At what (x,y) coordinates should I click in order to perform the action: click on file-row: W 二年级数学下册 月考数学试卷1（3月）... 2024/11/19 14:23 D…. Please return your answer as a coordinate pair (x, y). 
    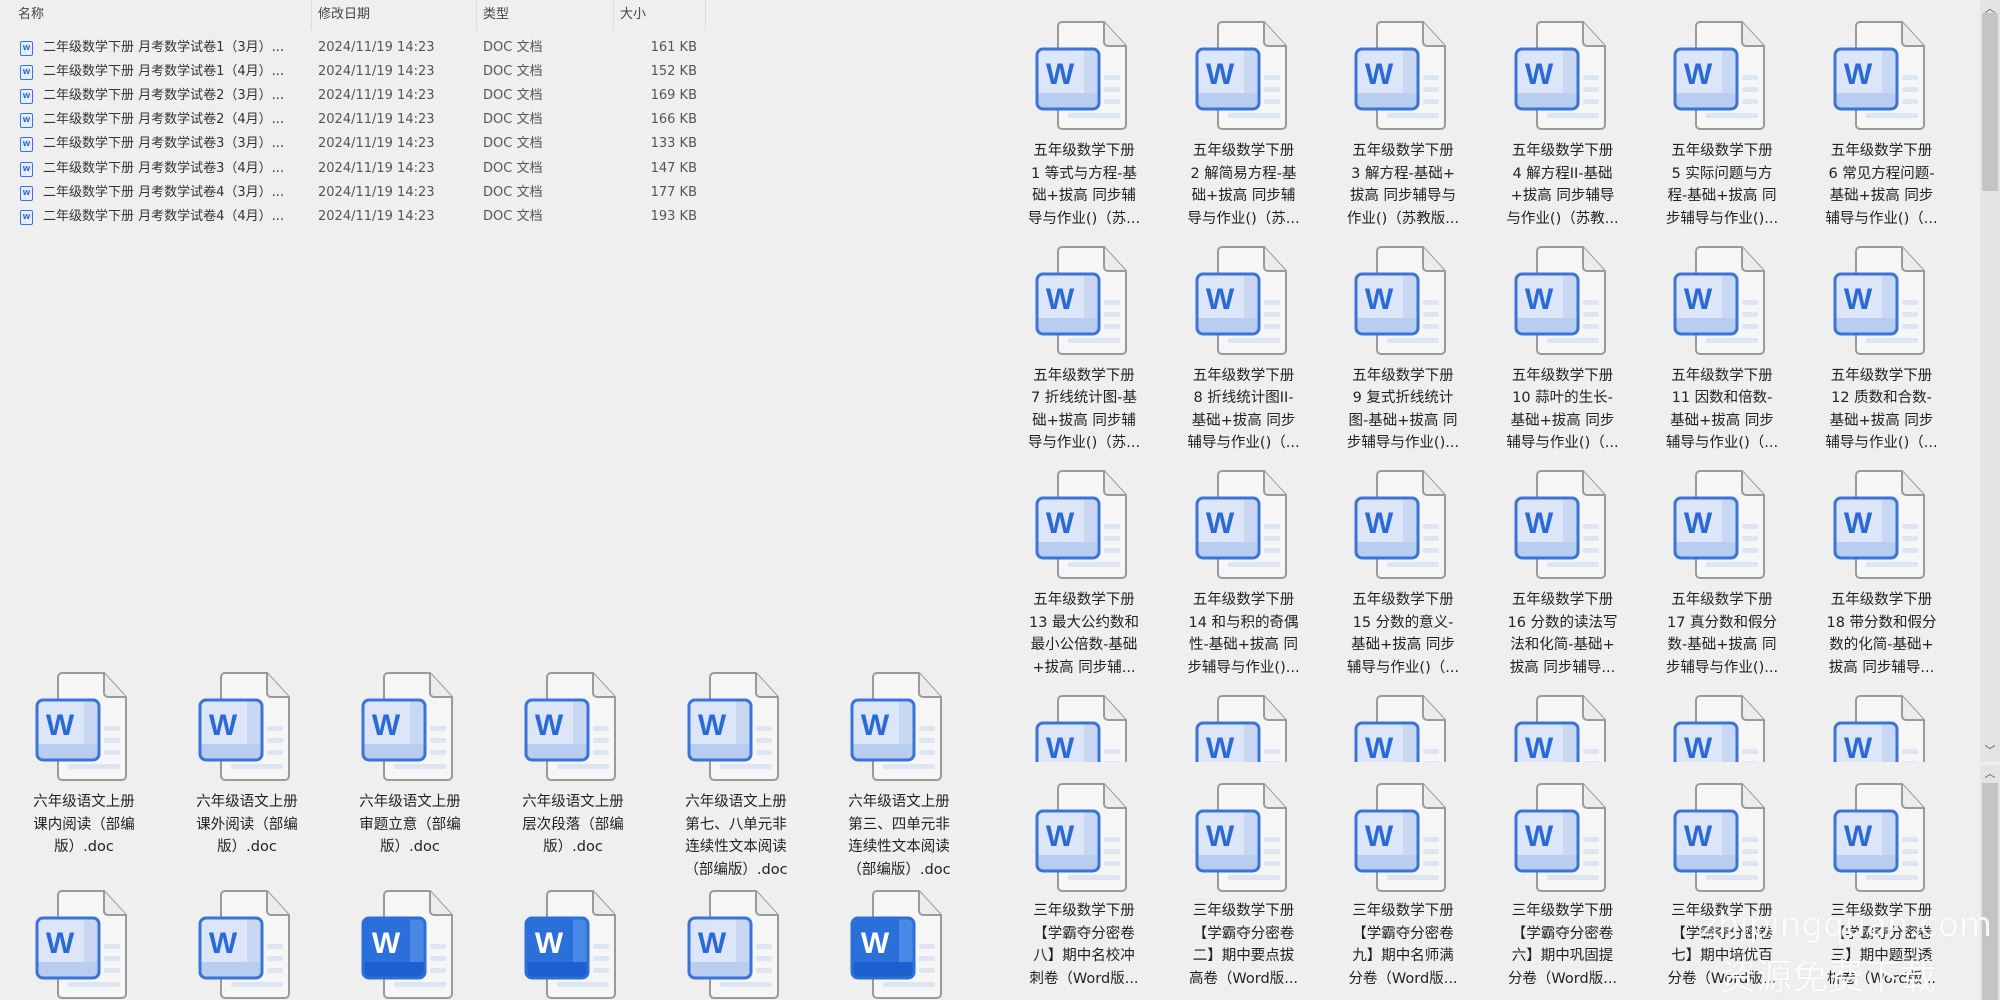
    Looking at the image, I should click on (360, 48).